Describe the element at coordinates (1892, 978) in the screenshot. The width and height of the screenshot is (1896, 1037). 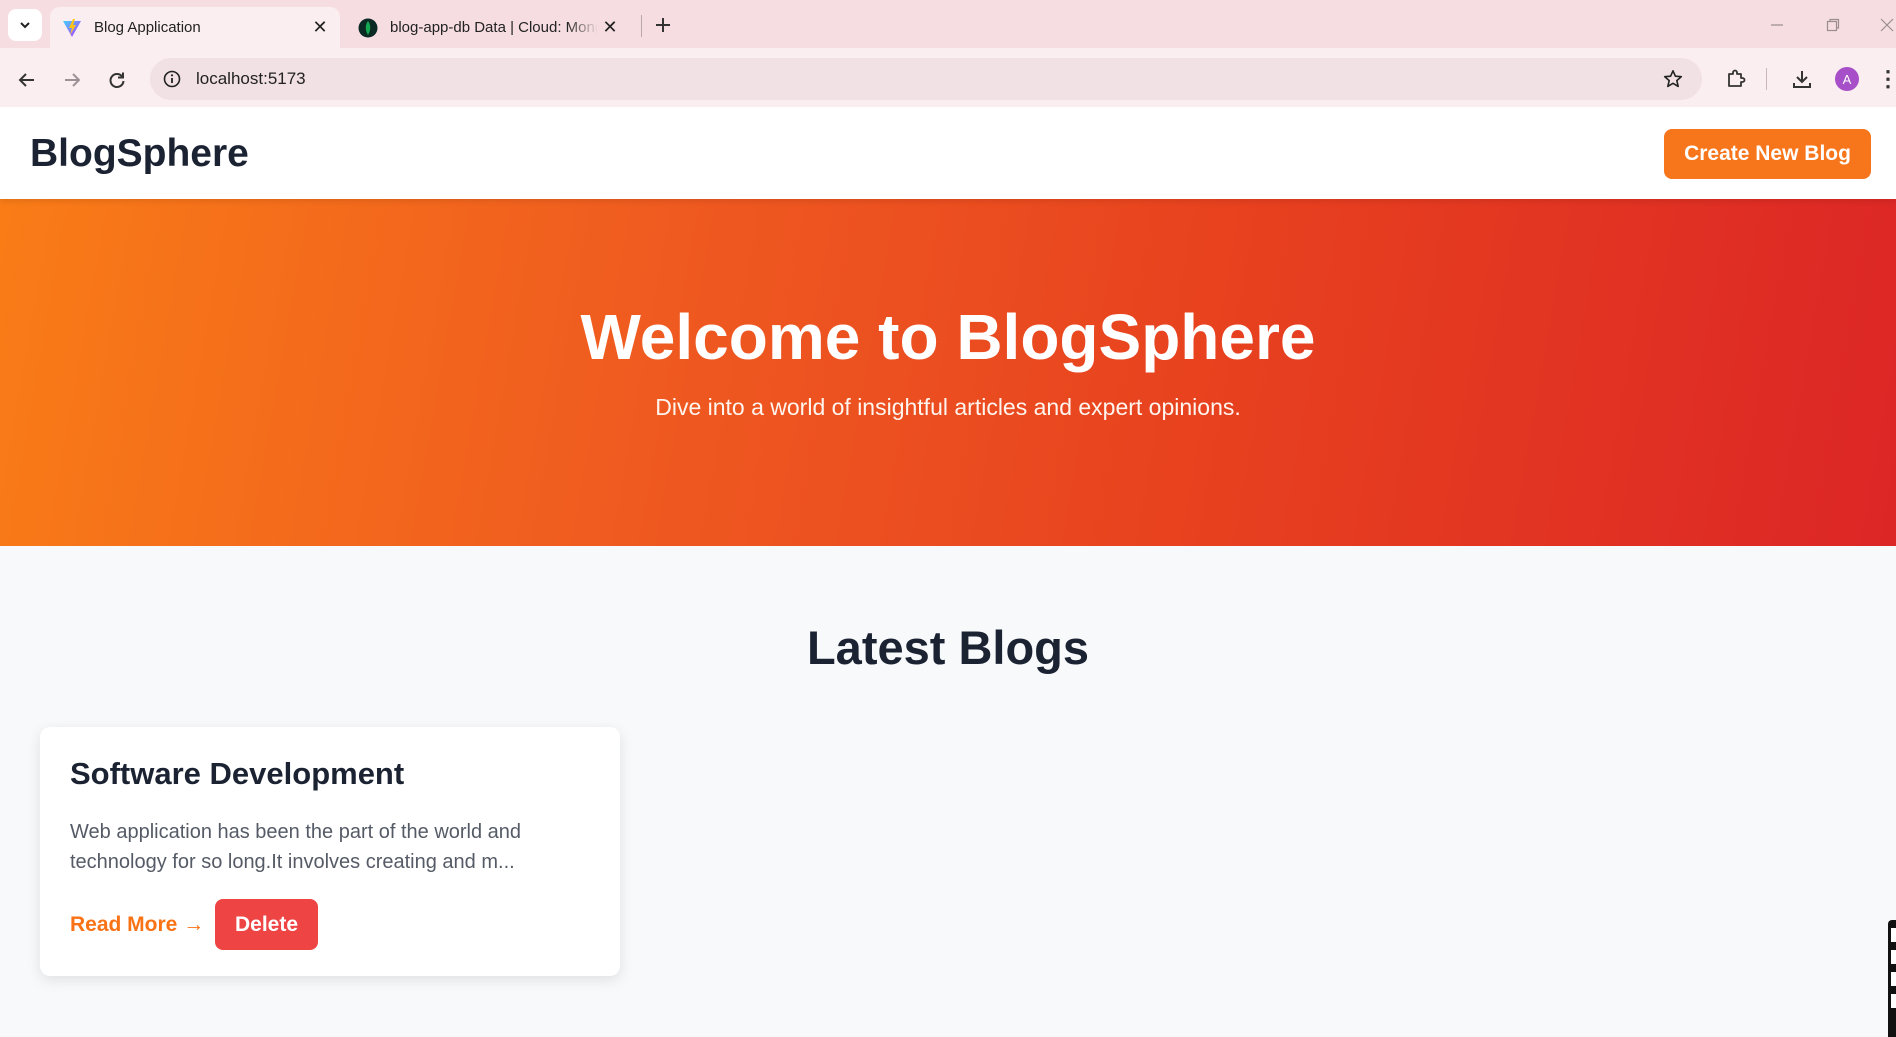
I see `floating-side-widget` at that location.